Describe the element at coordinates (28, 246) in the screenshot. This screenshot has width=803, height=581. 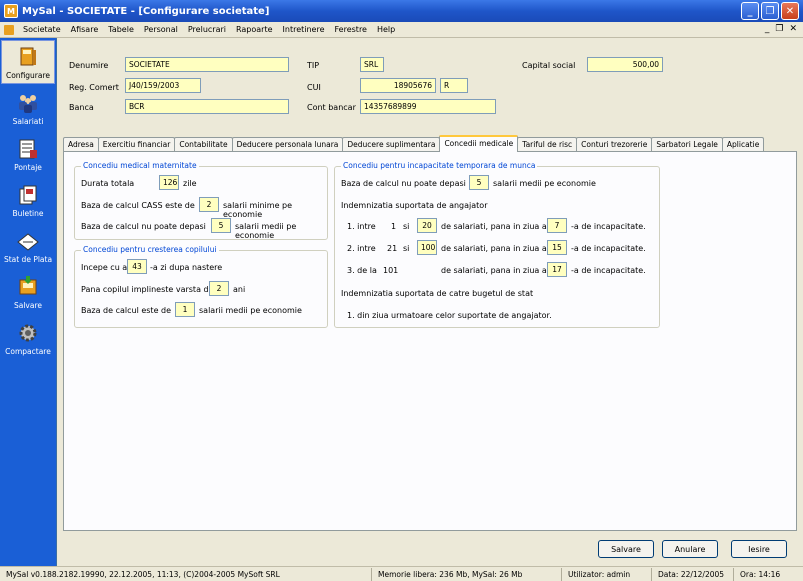
I see `sidebar-item-stat-de-plata: Stat de Plata` at that location.